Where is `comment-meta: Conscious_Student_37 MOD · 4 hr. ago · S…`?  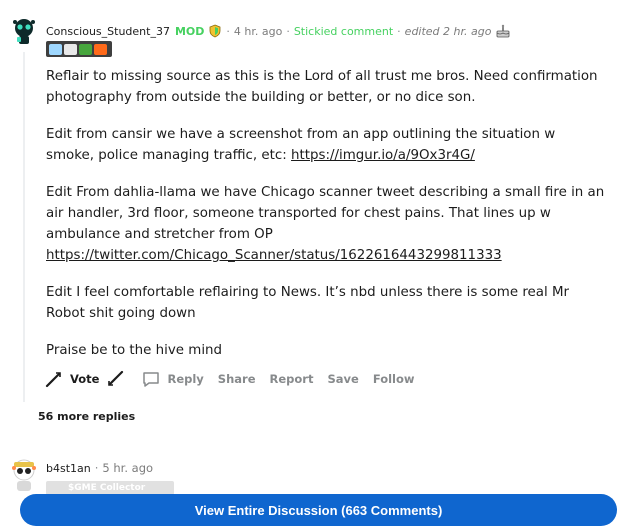 comment-meta: Conscious_Student_37 MOD · 4 hr. ago · S… is located at coordinates (278, 31).